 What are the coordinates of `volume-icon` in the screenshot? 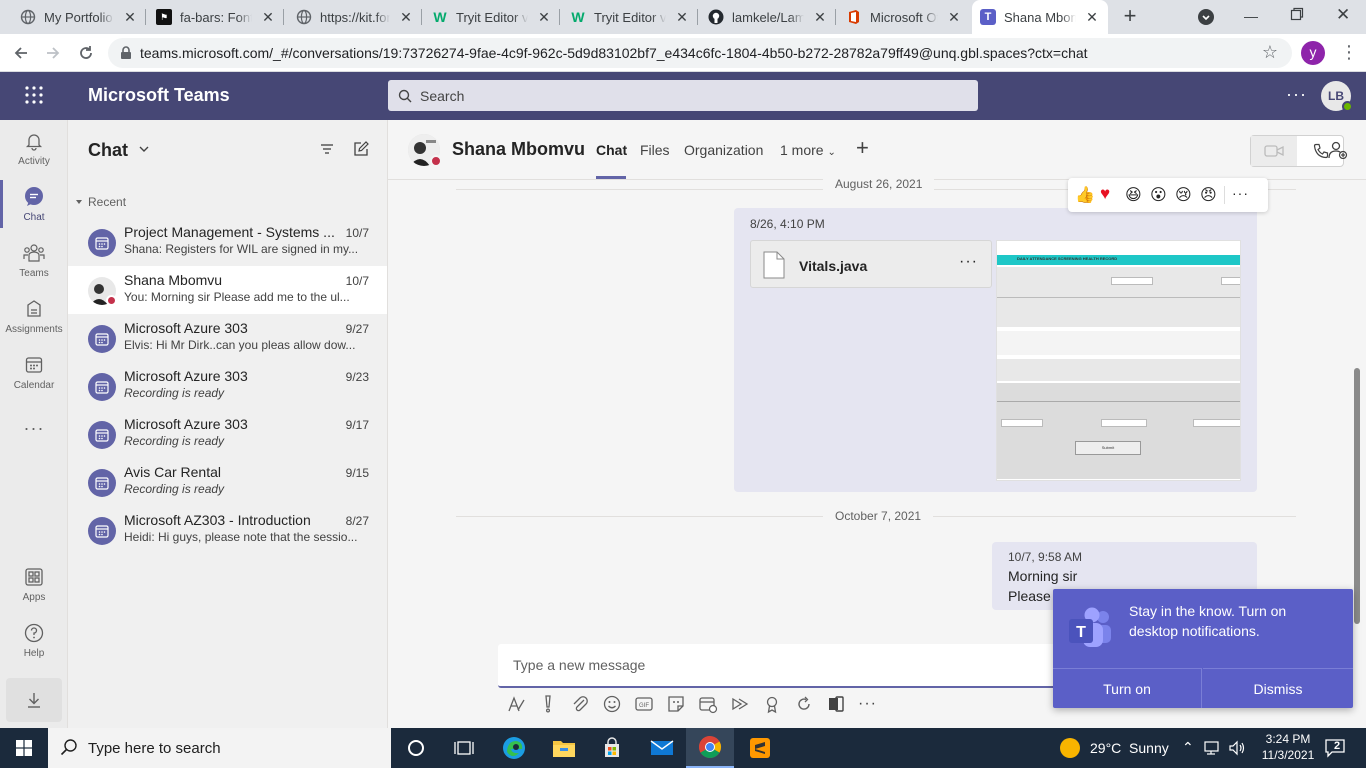 It's located at (1237, 748).